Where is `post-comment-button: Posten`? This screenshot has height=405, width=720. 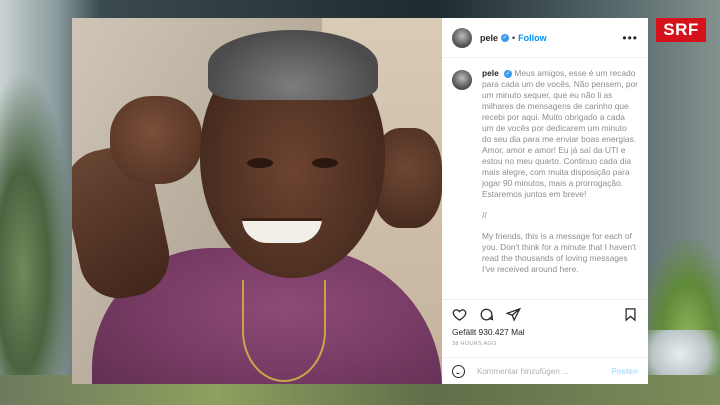
post-comment-button: Posten is located at coordinates (624, 371).